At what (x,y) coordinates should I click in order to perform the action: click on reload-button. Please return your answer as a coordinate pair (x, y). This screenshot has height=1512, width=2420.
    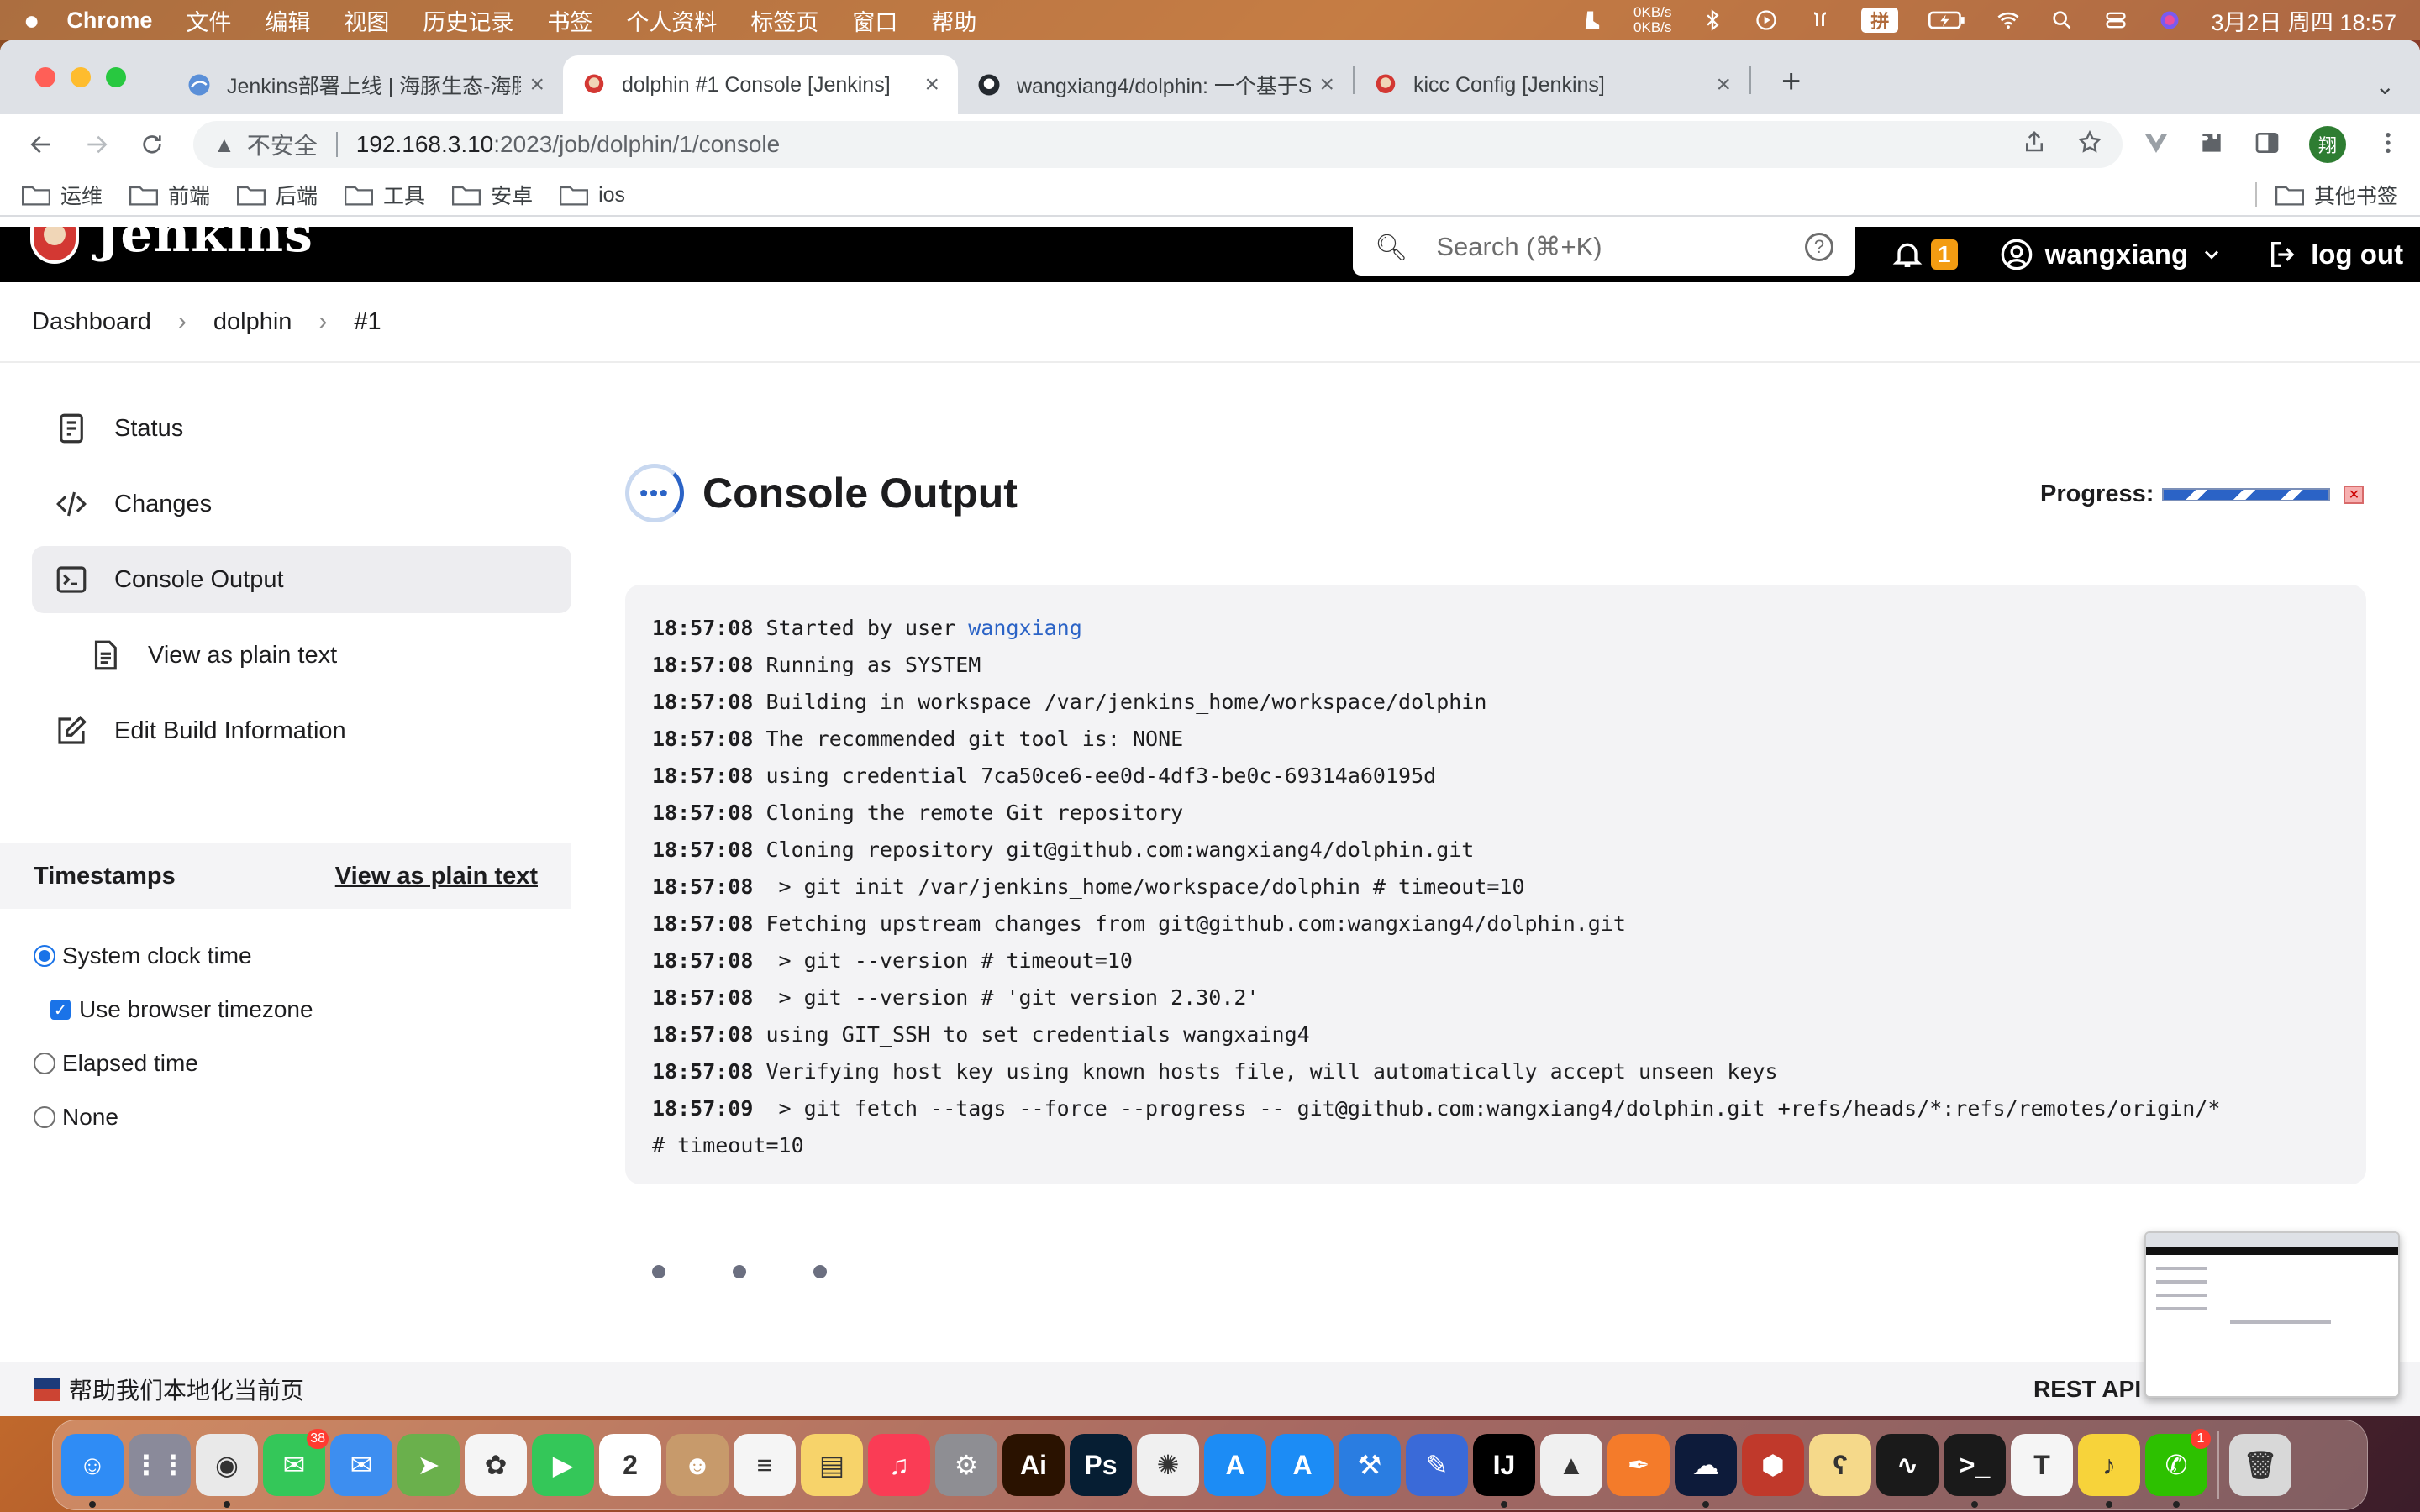
    Looking at the image, I should click on (152, 144).